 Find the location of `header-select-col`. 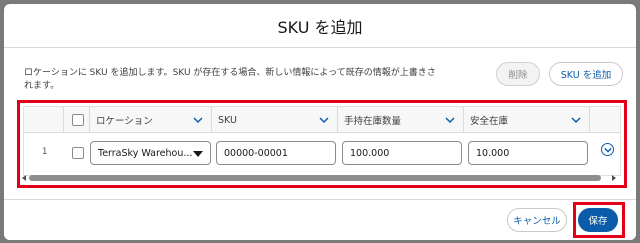

header-select-col is located at coordinates (77, 120).